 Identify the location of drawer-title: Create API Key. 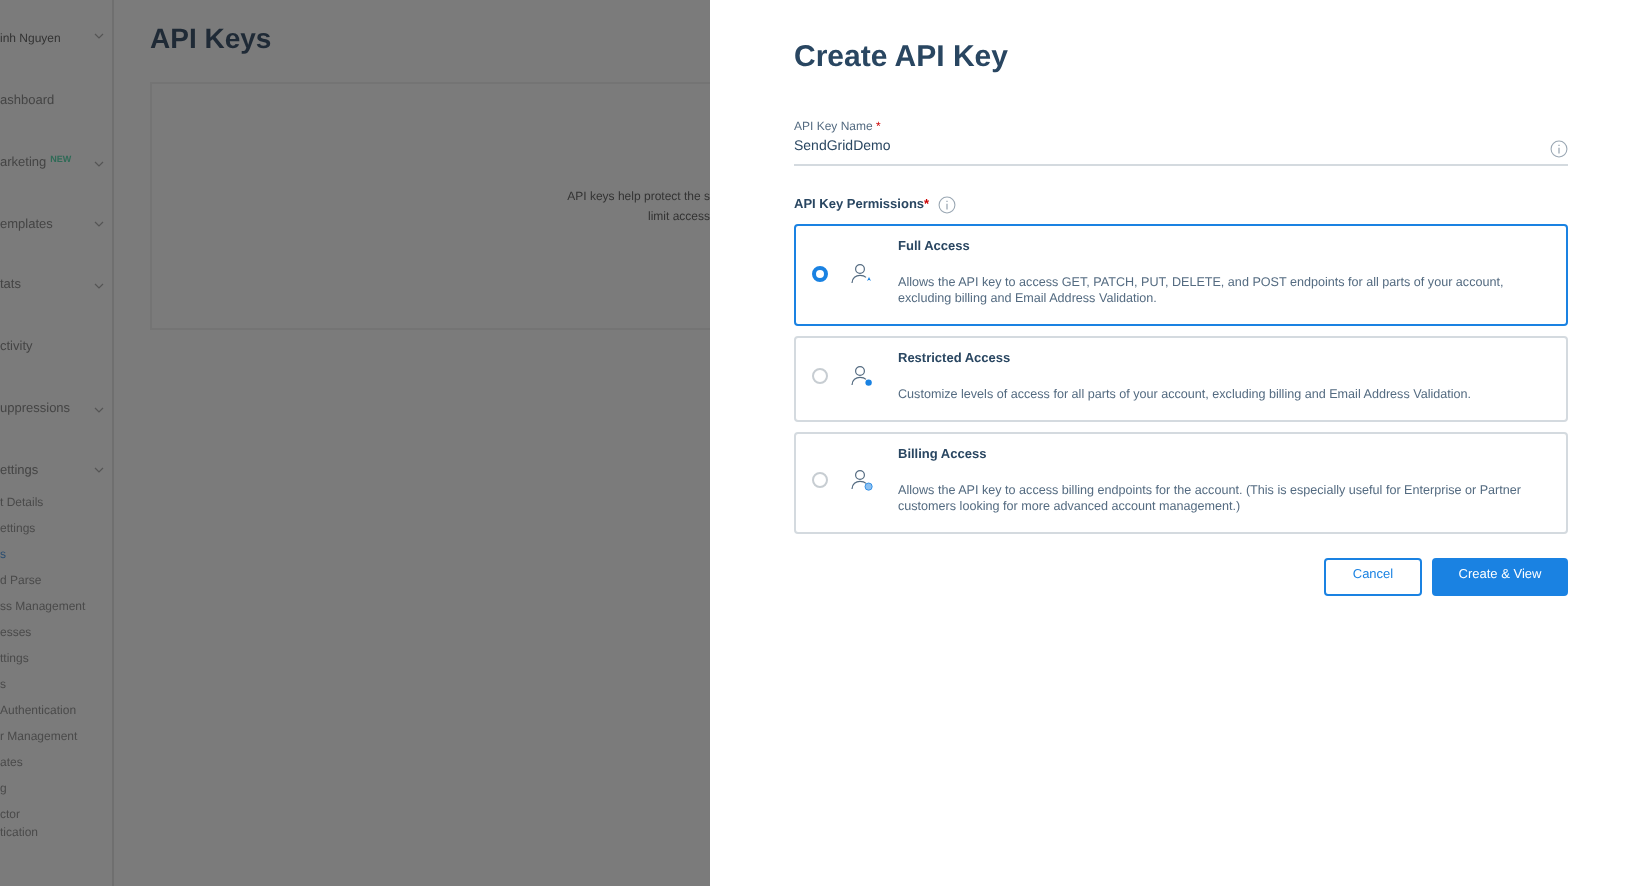
(902, 58).